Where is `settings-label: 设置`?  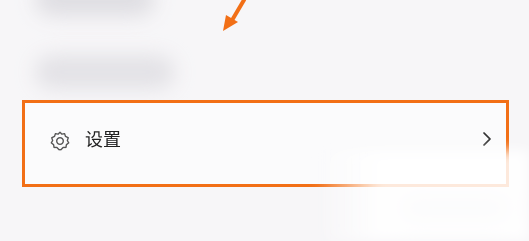
settings-label: 设置 is located at coordinates (103, 140).